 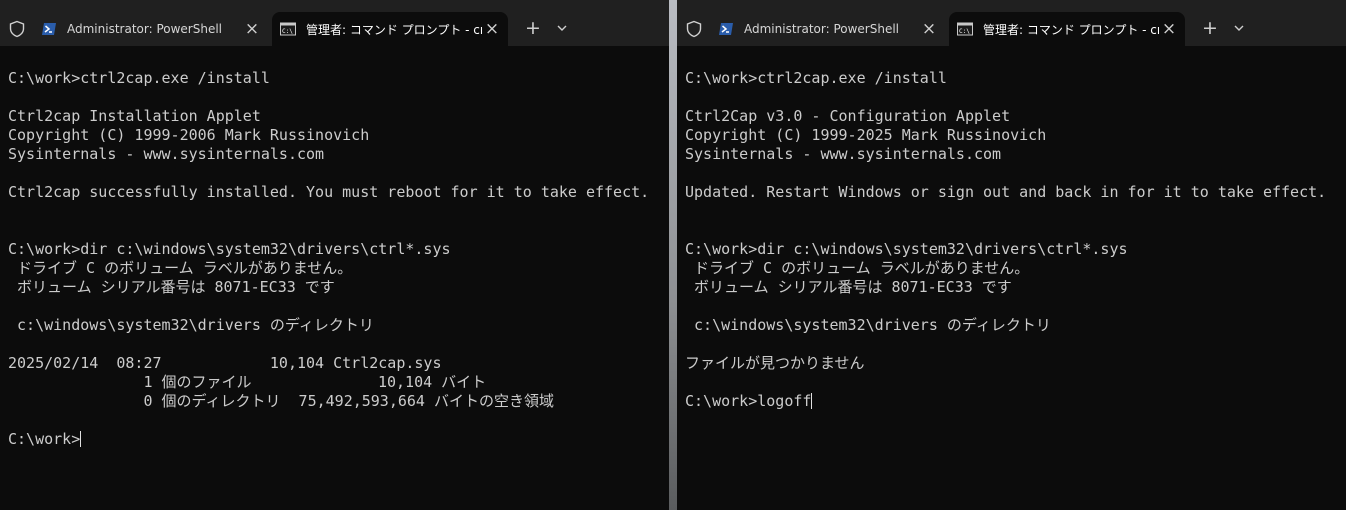 I want to click on terminal-line: C:\work>, so click(x=45, y=439).